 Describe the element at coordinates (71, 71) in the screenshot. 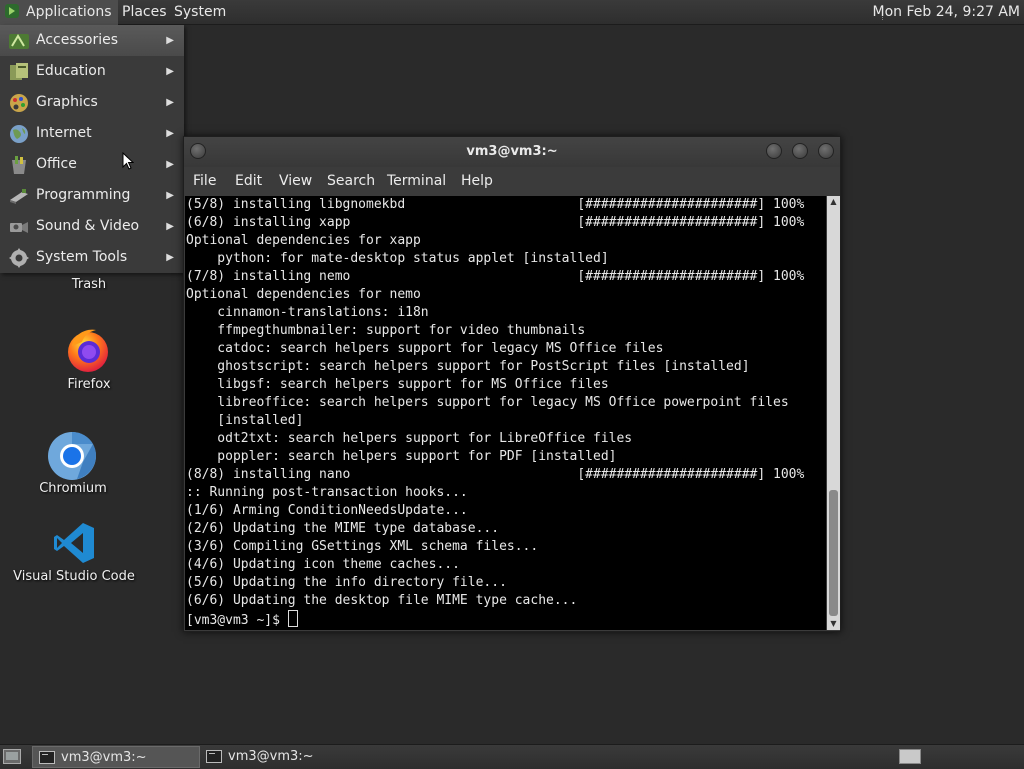

I see `menu-item-label: Education` at that location.